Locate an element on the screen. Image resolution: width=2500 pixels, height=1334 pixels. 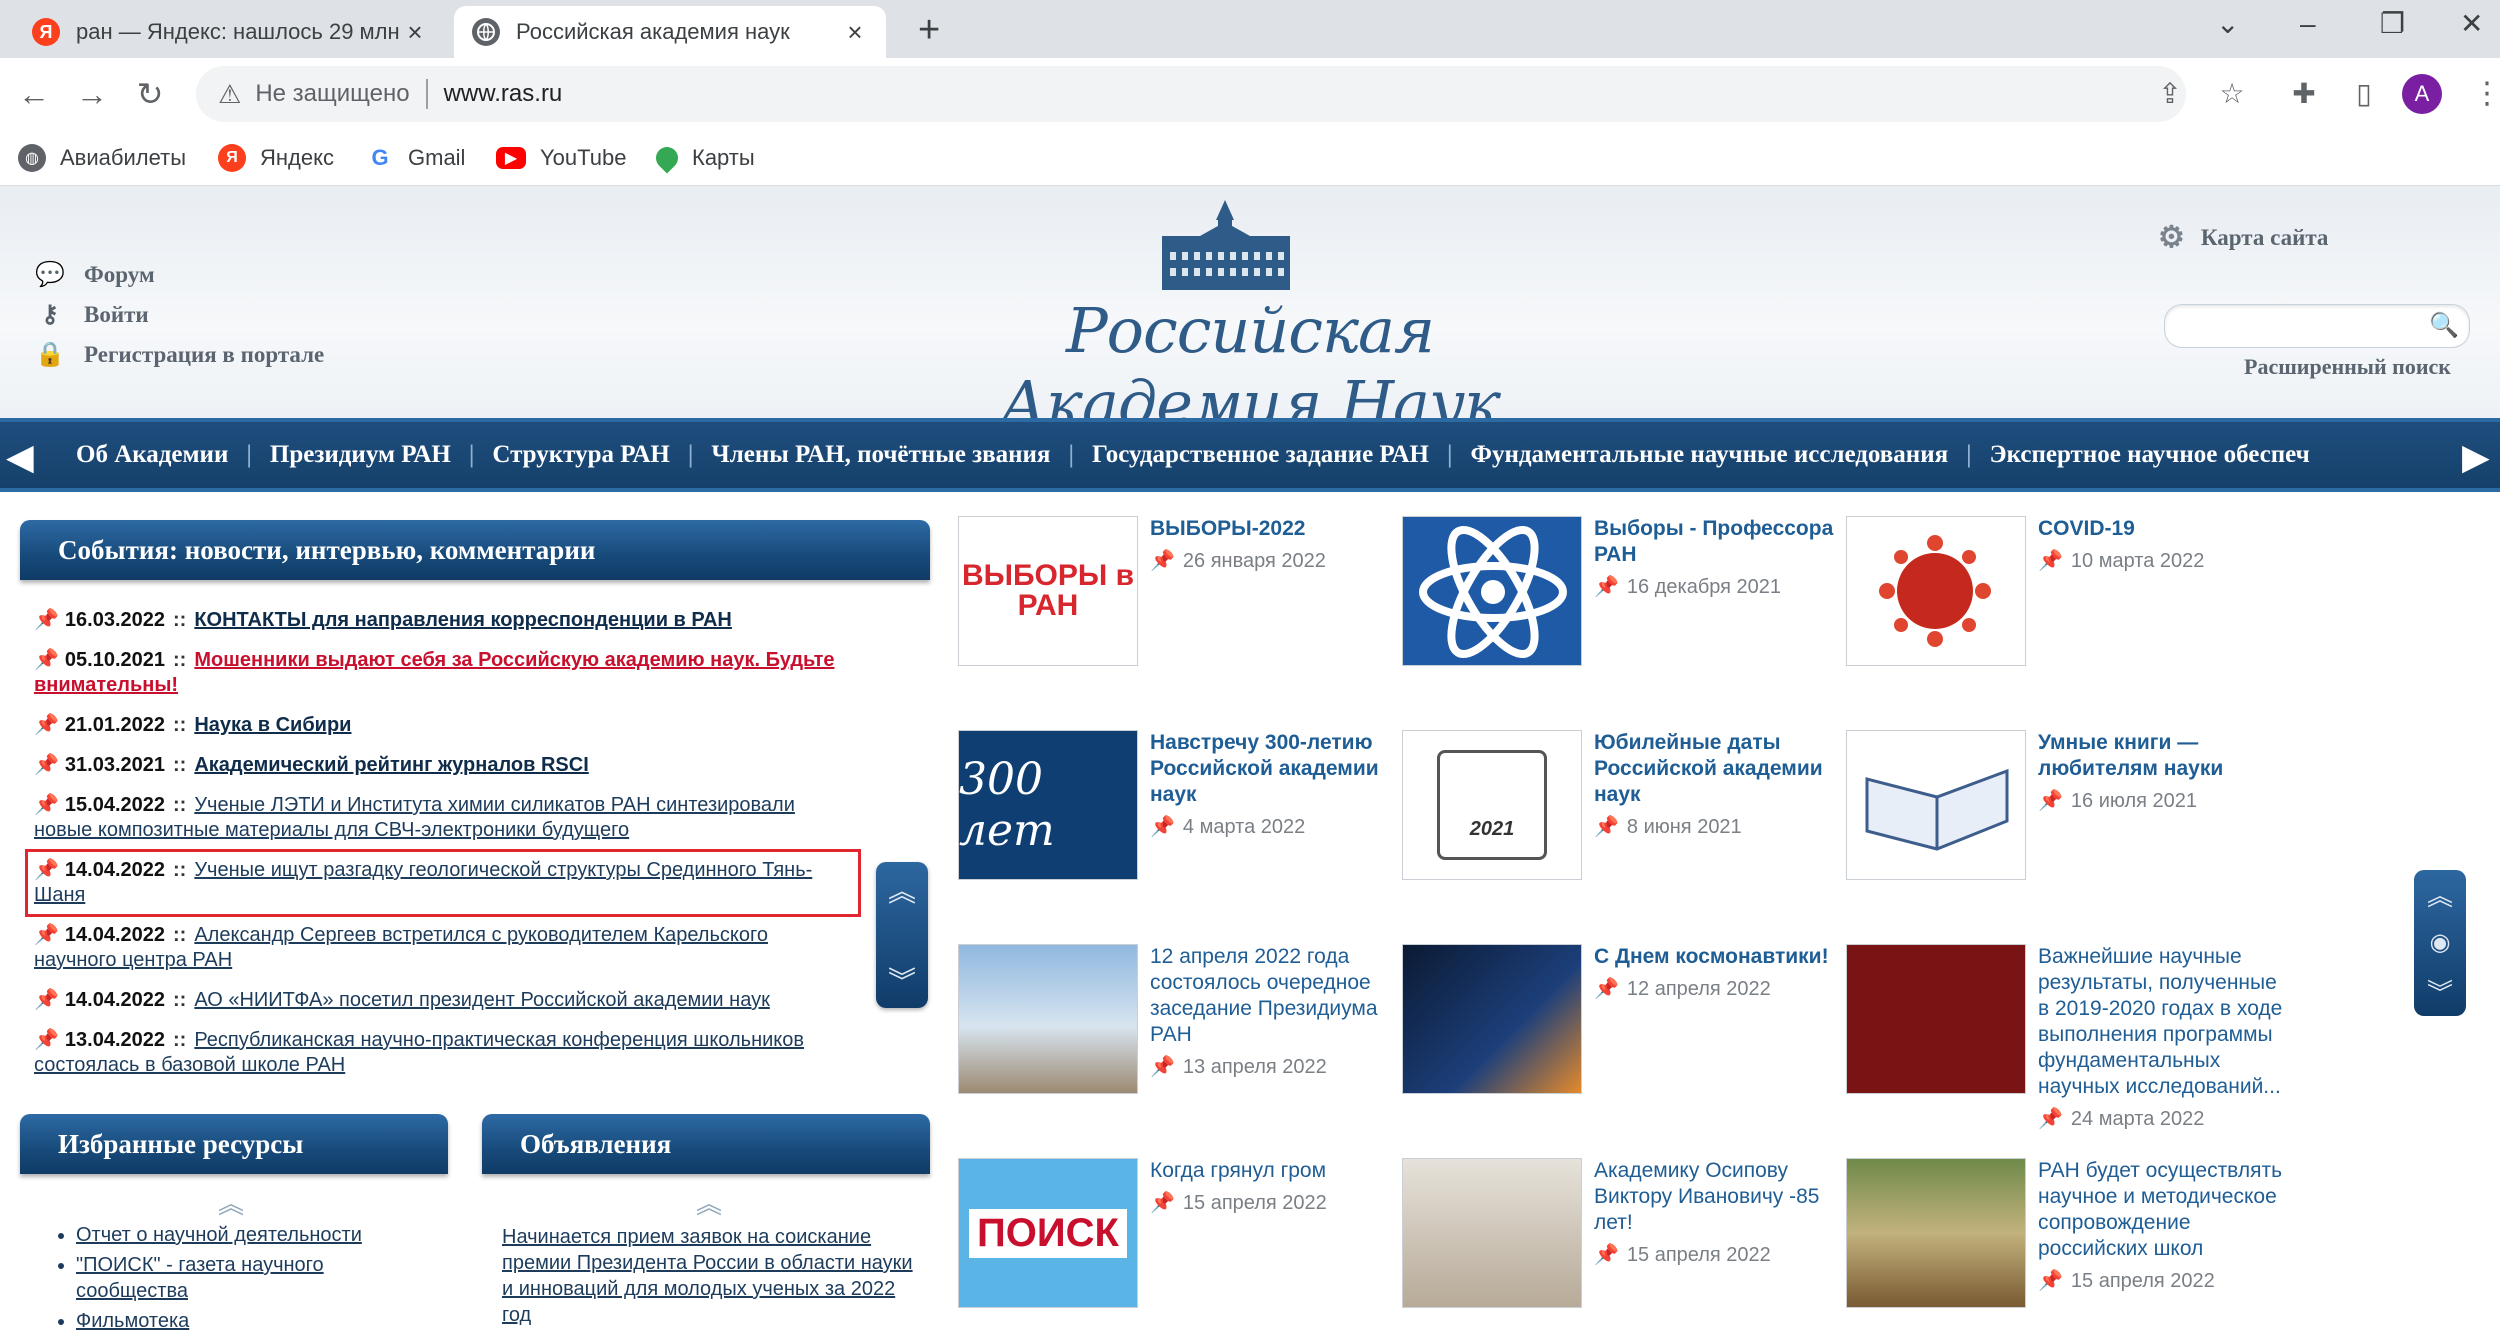
resource-link: Фильмотека is located at coordinates (132, 1321).